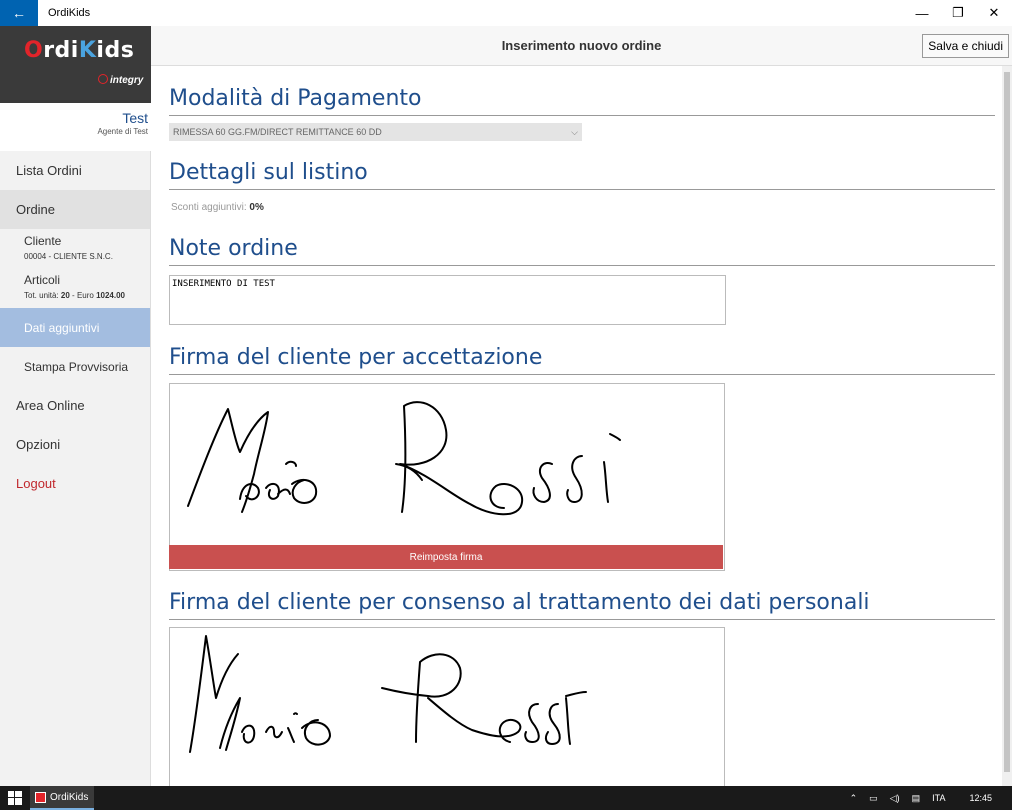  What do you see at coordinates (233, 248) in the screenshot?
I see `note-section-title: Note ordine` at bounding box center [233, 248].